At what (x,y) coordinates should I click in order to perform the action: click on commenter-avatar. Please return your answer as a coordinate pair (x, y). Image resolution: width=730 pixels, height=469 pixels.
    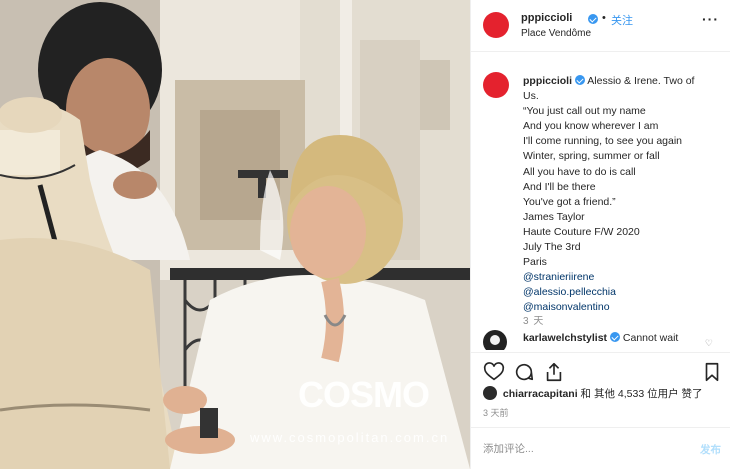
    Looking at the image, I should click on (495, 340).